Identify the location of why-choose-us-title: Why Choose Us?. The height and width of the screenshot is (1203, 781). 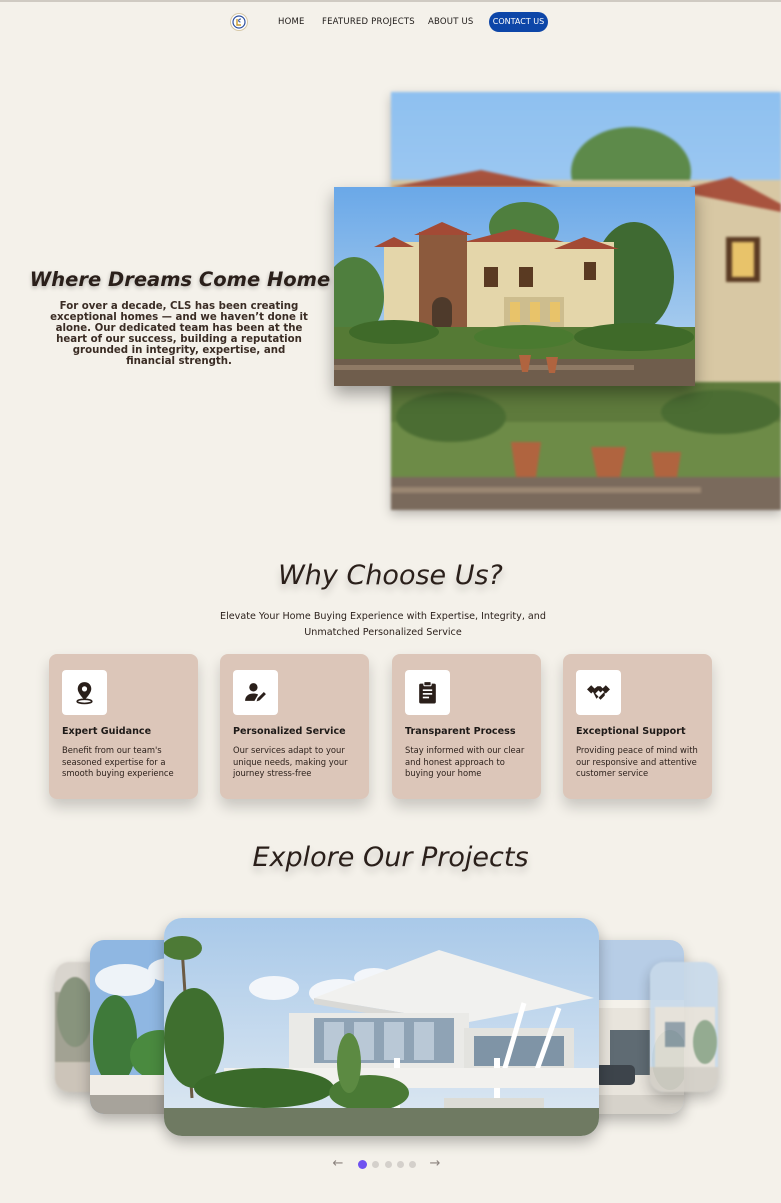
(390, 575).